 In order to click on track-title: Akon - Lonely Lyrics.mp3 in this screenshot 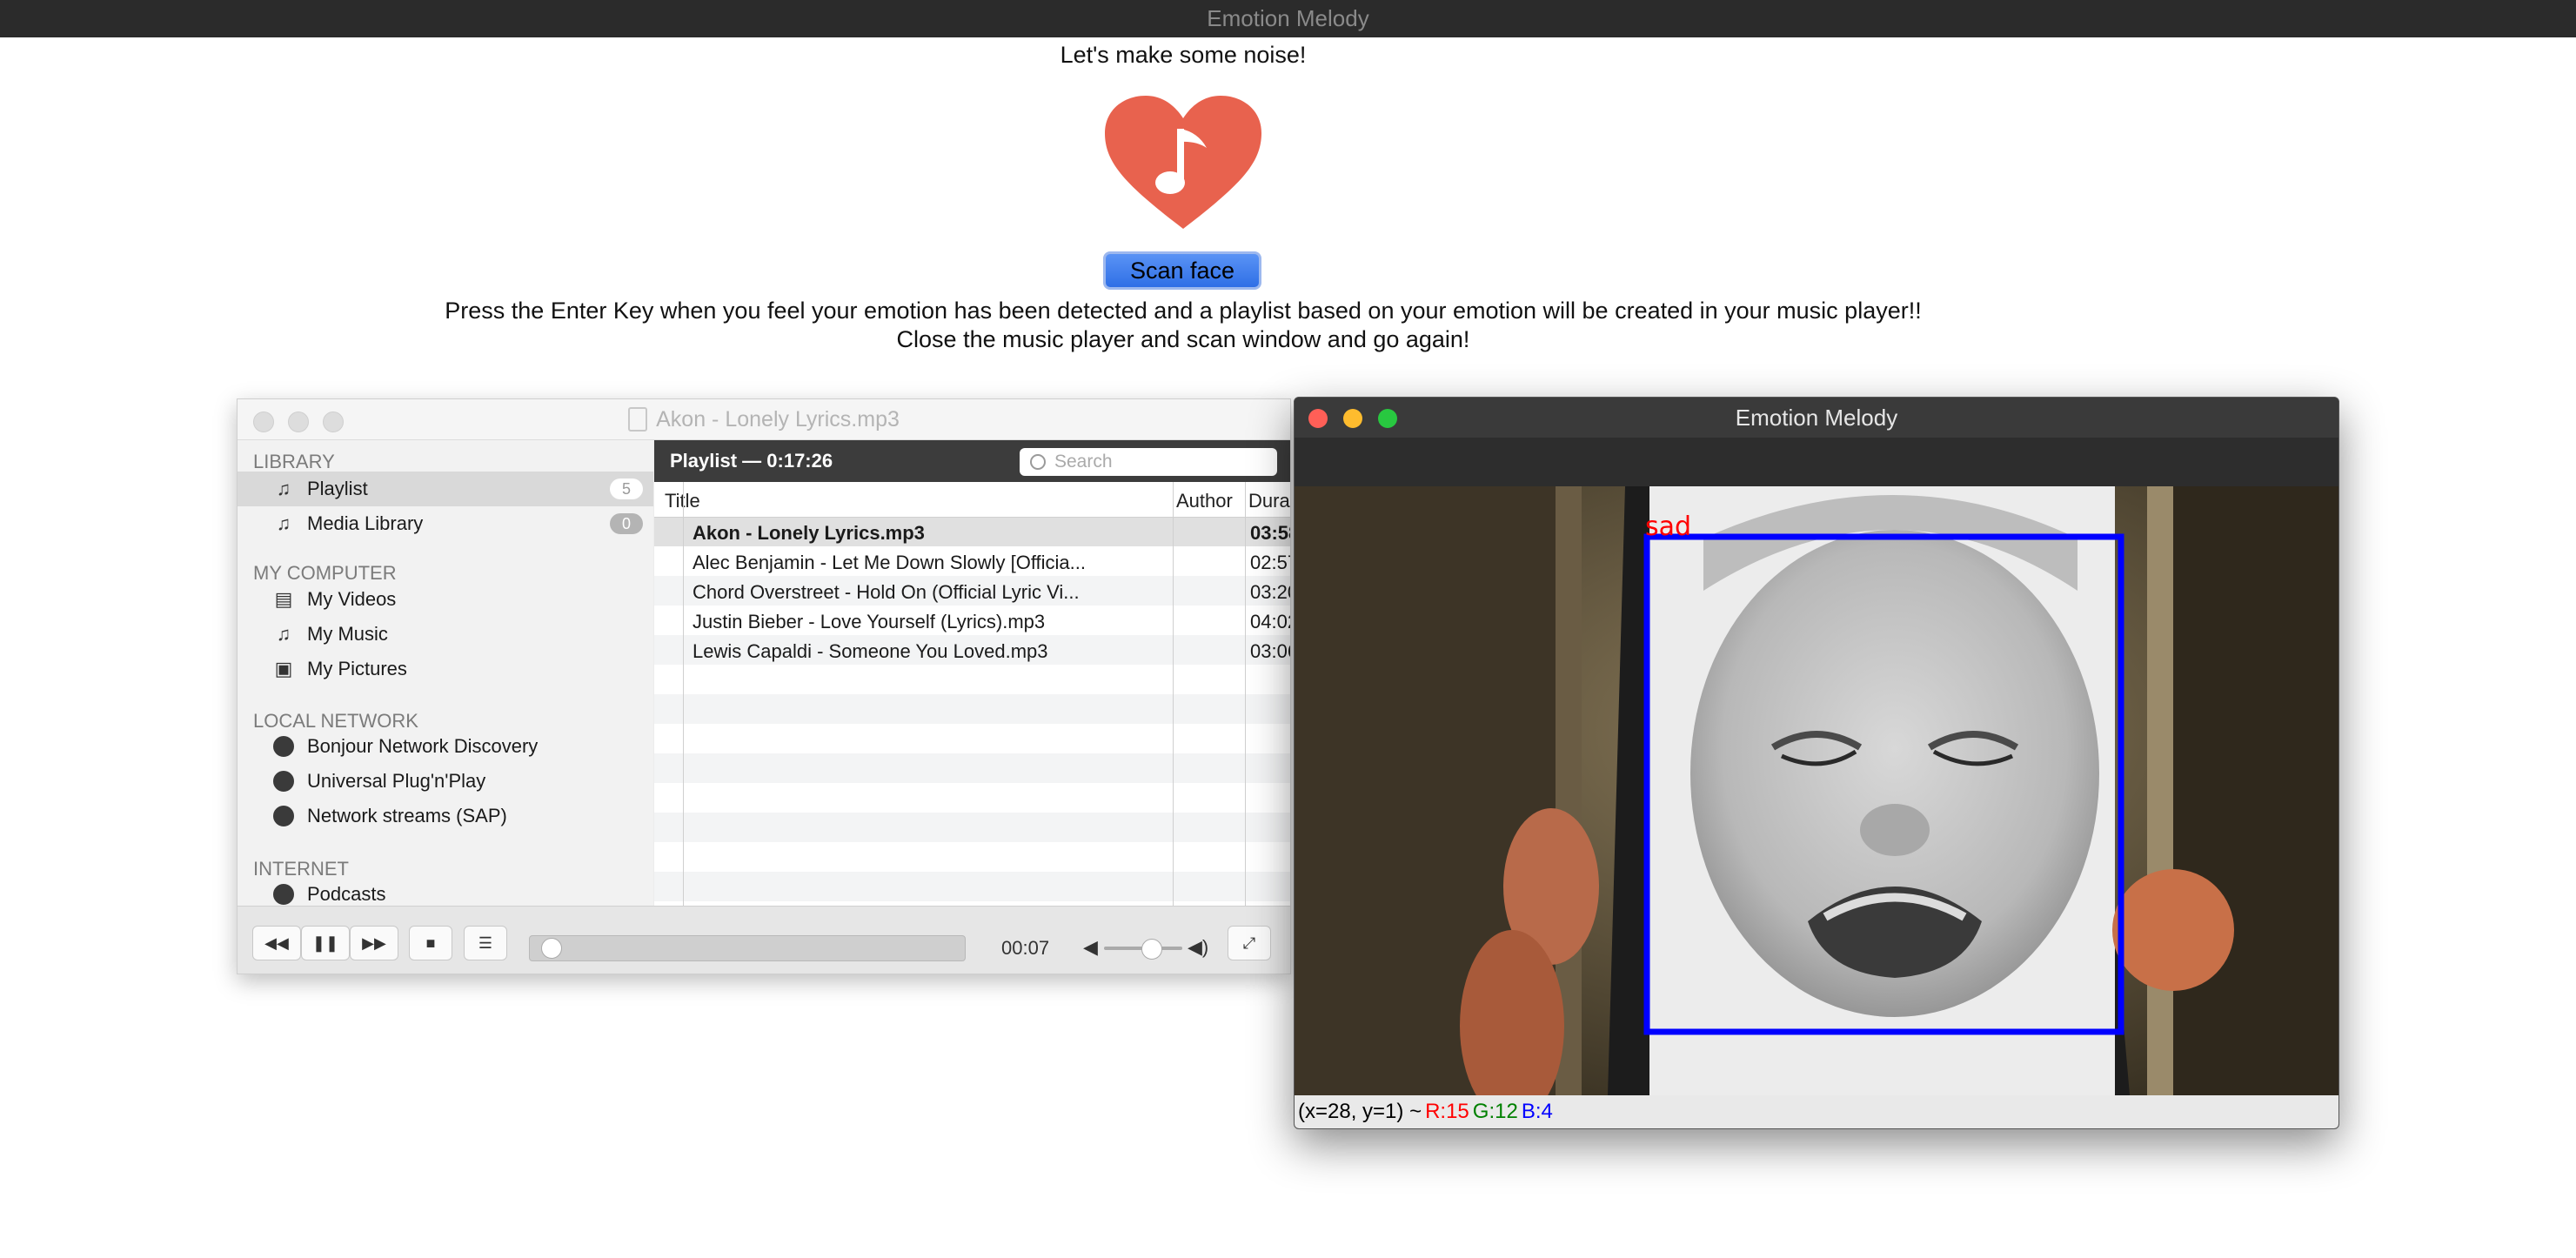, I will do `click(809, 533)`.